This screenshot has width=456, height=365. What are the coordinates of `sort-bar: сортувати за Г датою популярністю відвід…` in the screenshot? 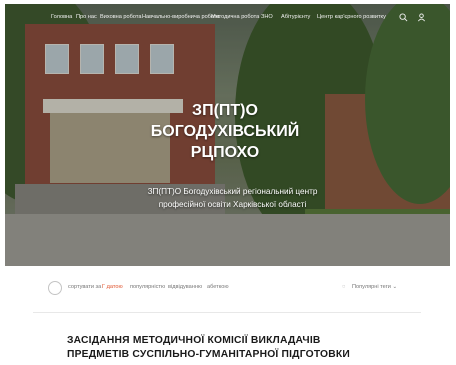 It's located at (227, 289).